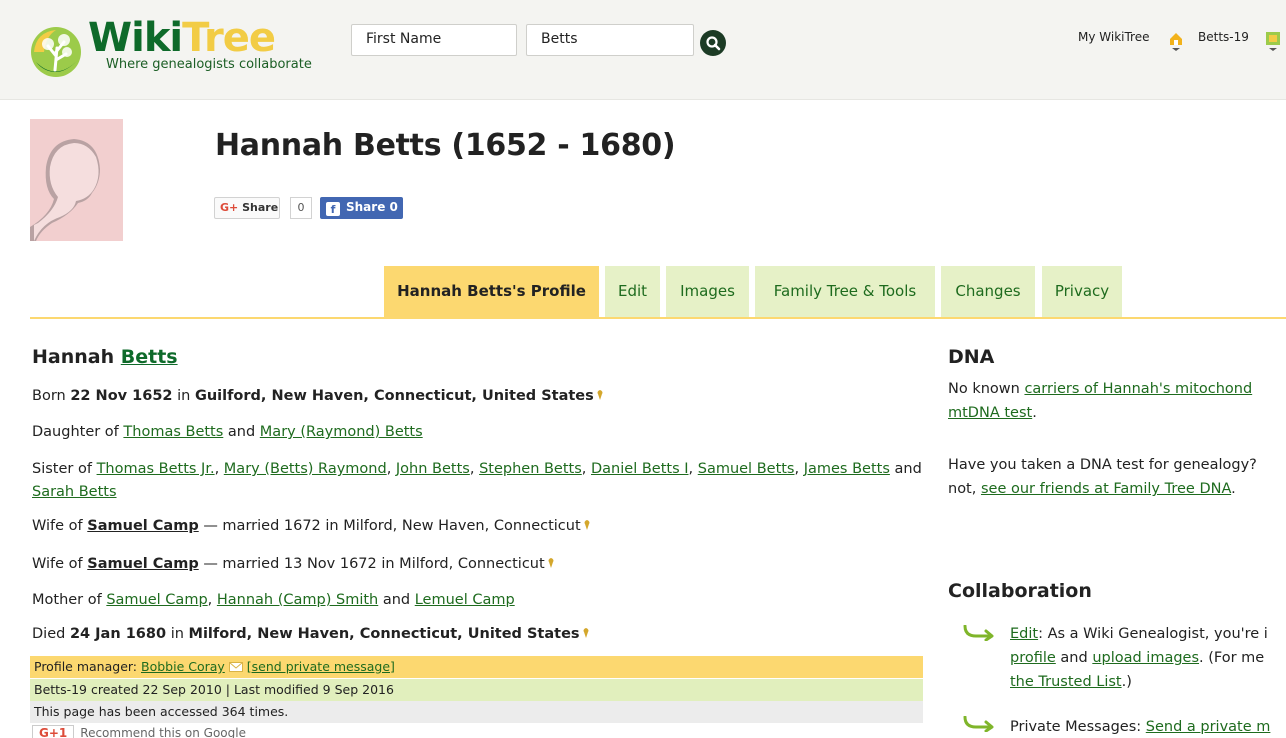  Describe the element at coordinates (149, 357) in the screenshot. I see `surname-link: Betts` at that location.